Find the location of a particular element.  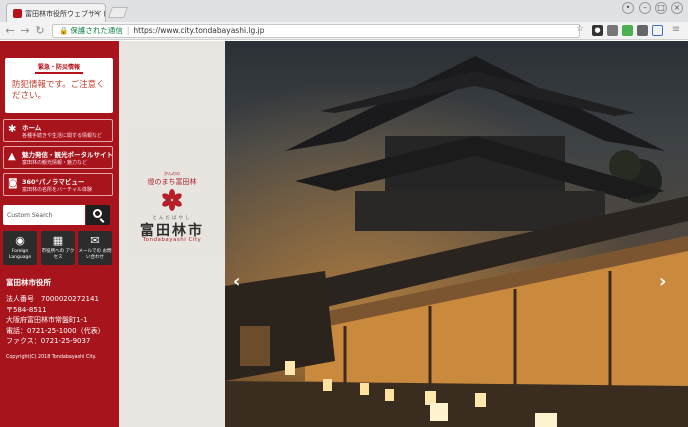

mail-contact-button: ✉ メールでの お問い合わせ is located at coordinates (95, 248).